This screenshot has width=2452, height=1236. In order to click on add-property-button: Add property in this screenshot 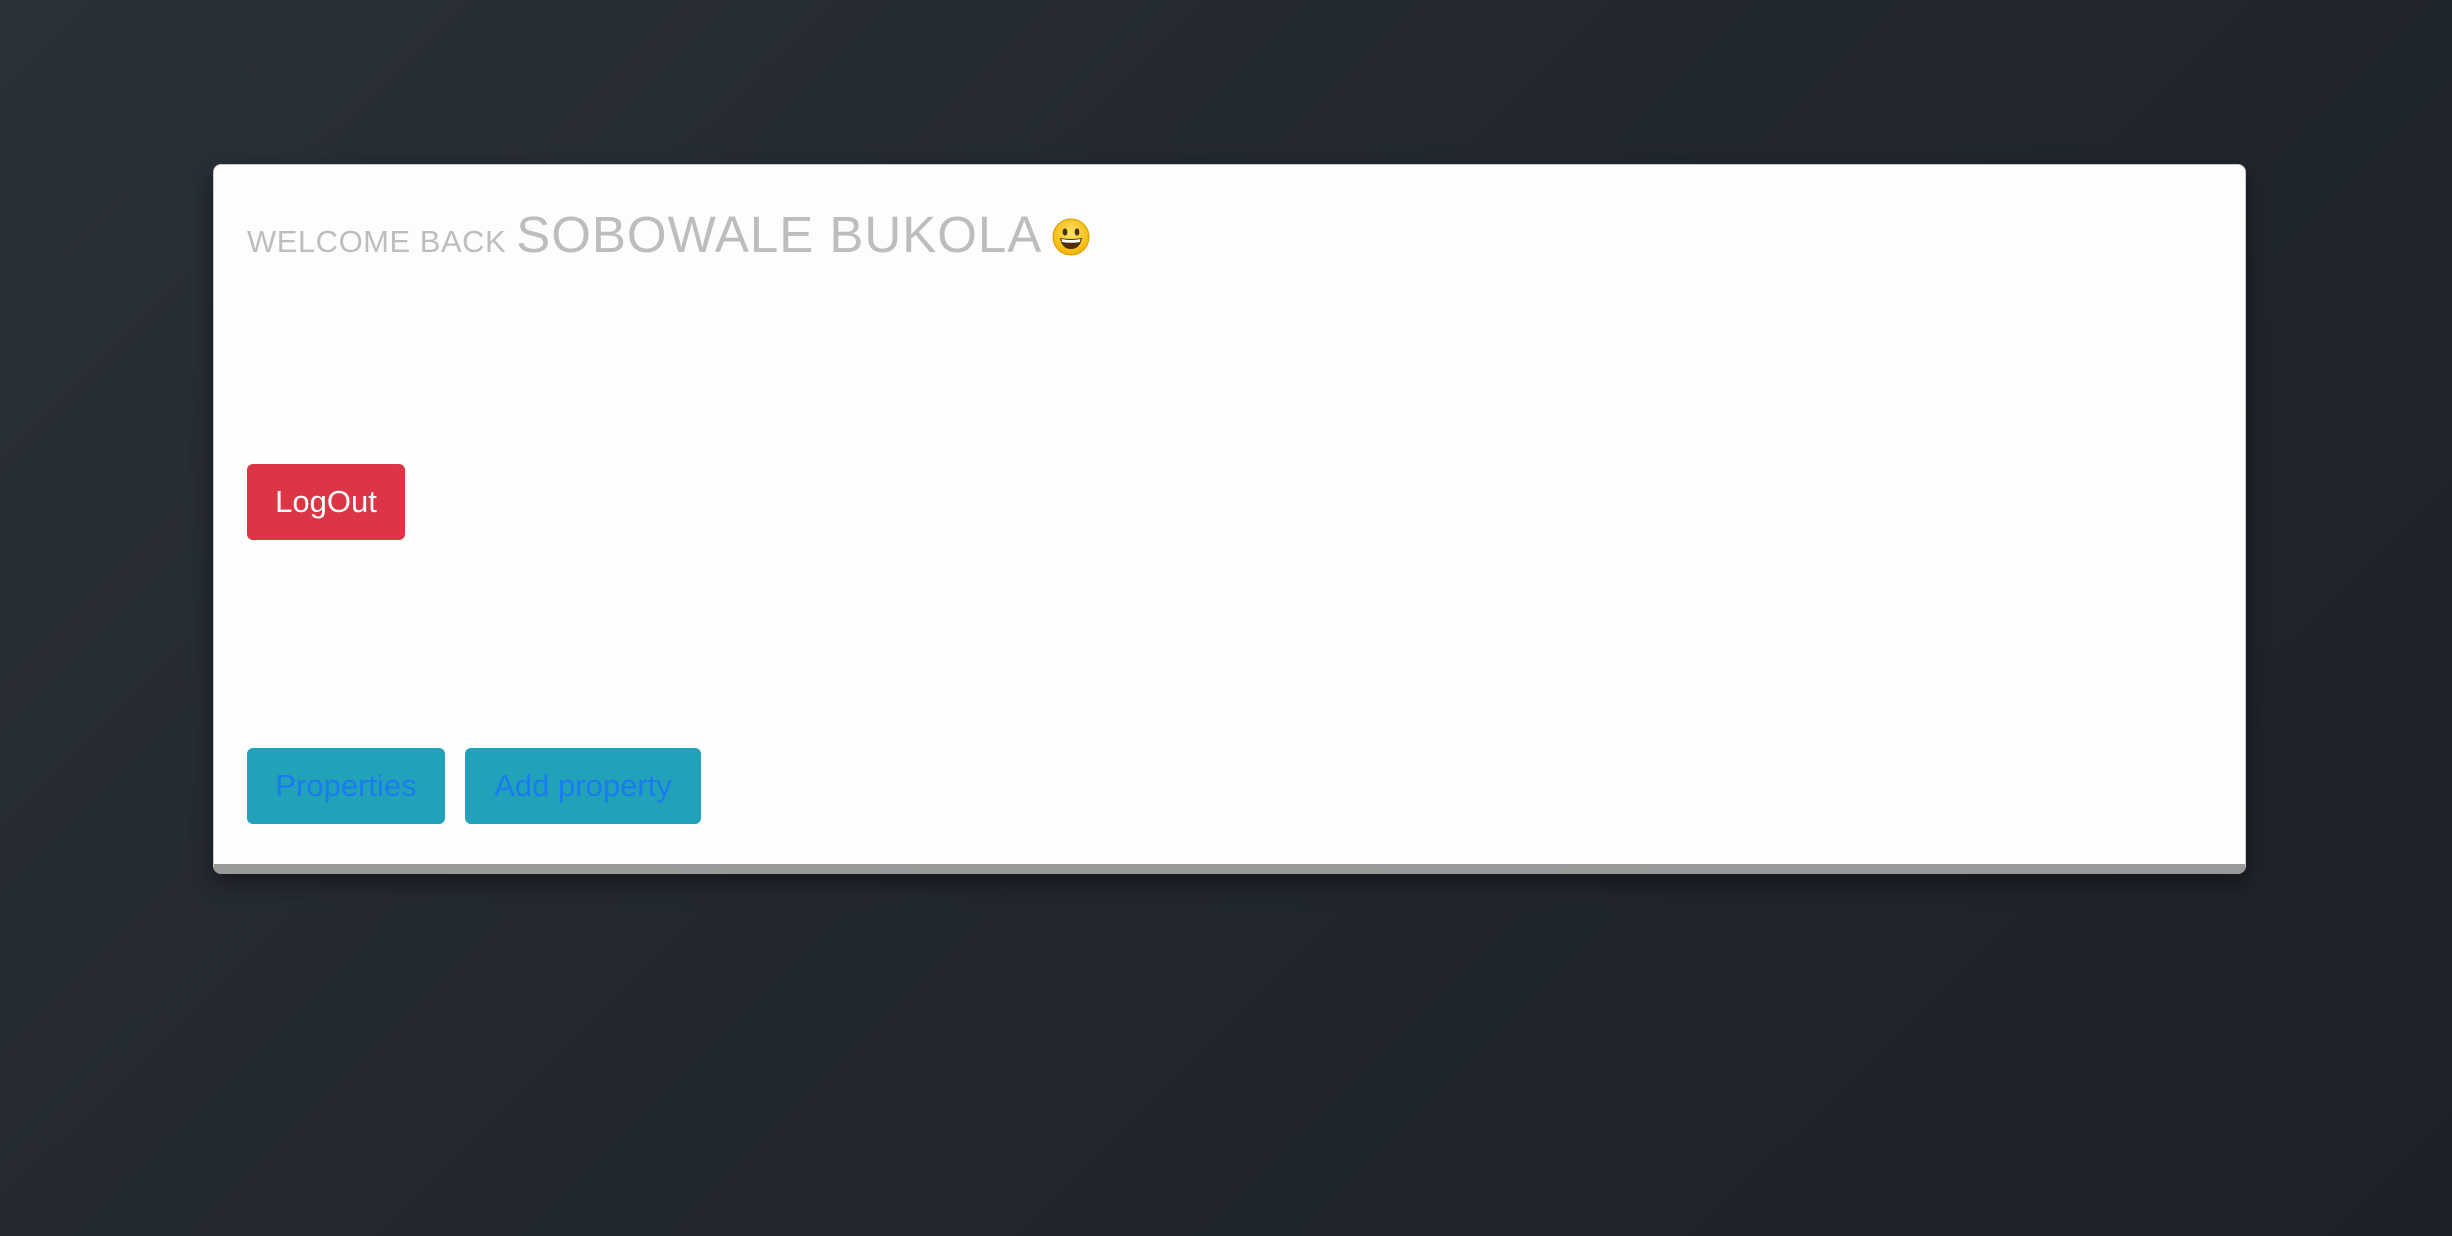, I will do `click(583, 786)`.